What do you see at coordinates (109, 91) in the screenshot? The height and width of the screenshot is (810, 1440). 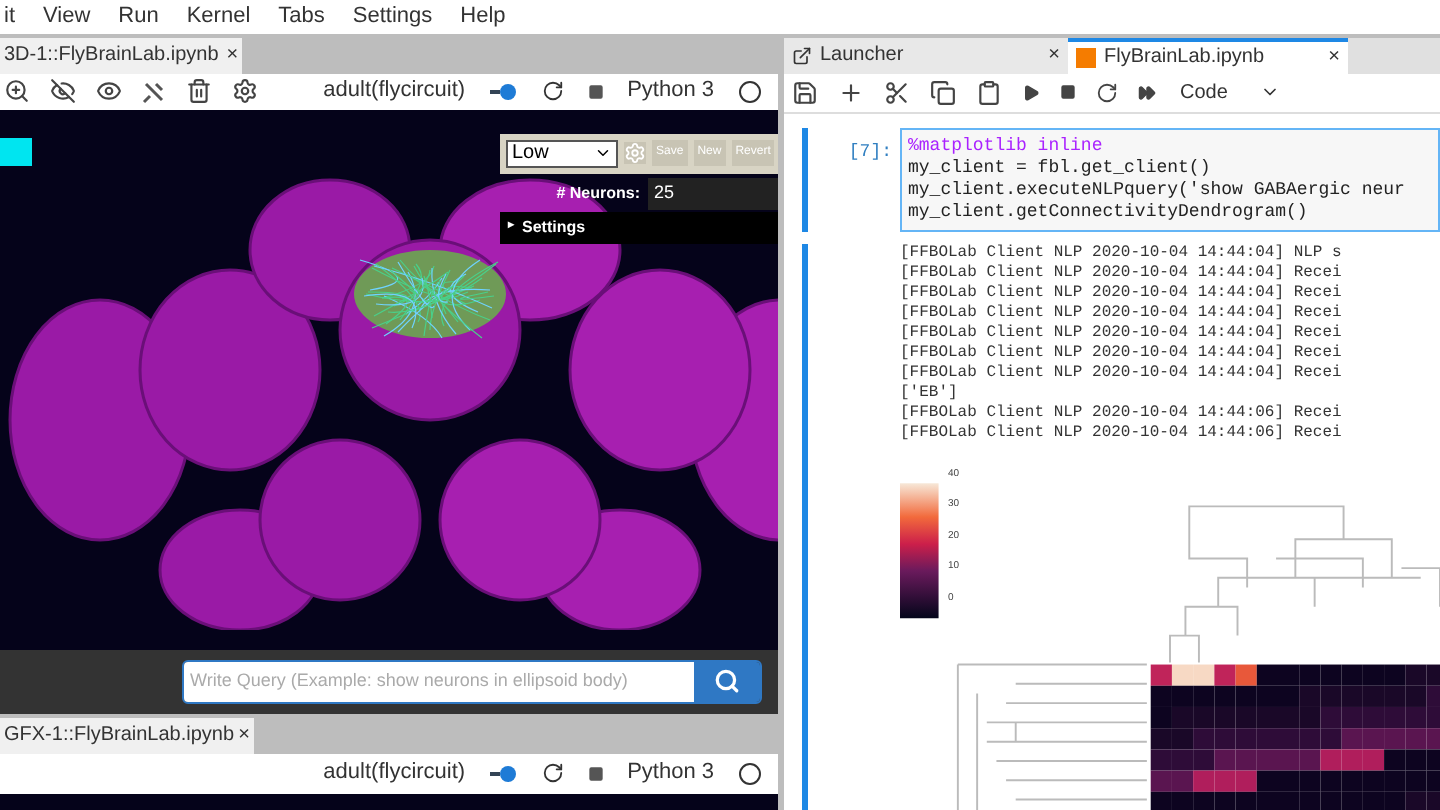 I see `show-icon` at bounding box center [109, 91].